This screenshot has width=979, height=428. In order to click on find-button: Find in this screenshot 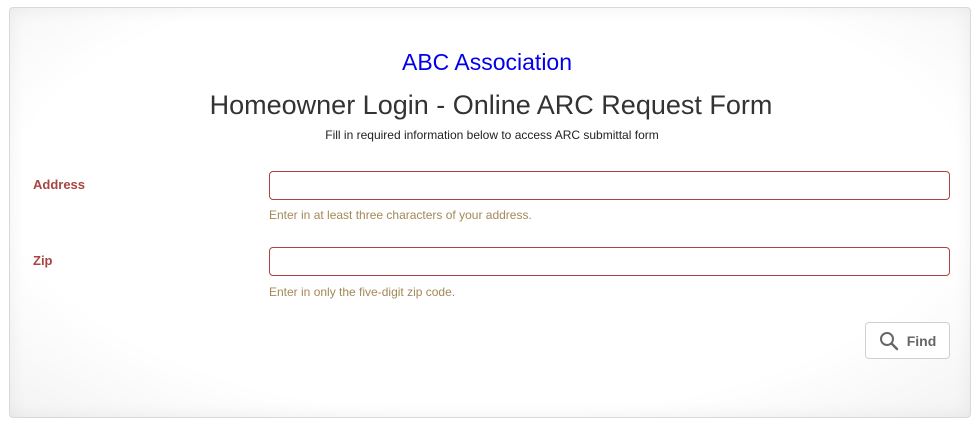, I will do `click(907, 340)`.